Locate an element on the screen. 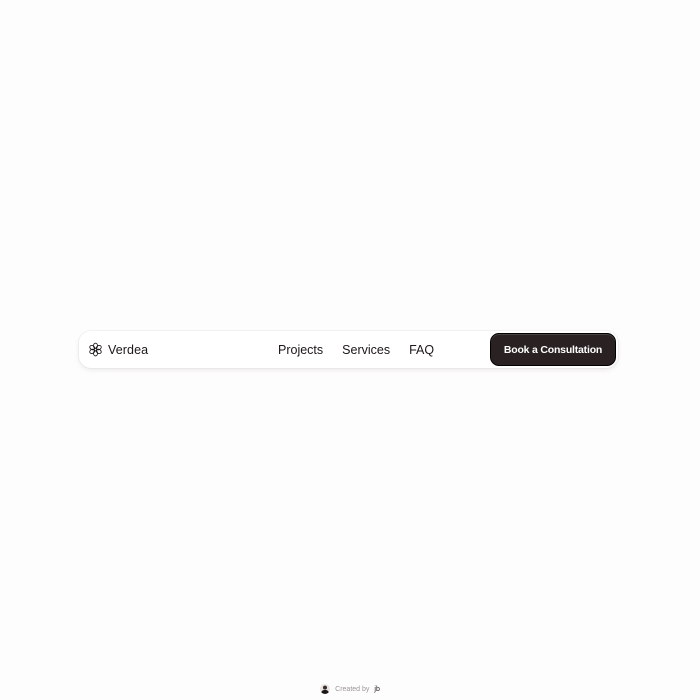 This screenshot has height=700, width=700. brand-logo: Verdea is located at coordinates (118, 349).